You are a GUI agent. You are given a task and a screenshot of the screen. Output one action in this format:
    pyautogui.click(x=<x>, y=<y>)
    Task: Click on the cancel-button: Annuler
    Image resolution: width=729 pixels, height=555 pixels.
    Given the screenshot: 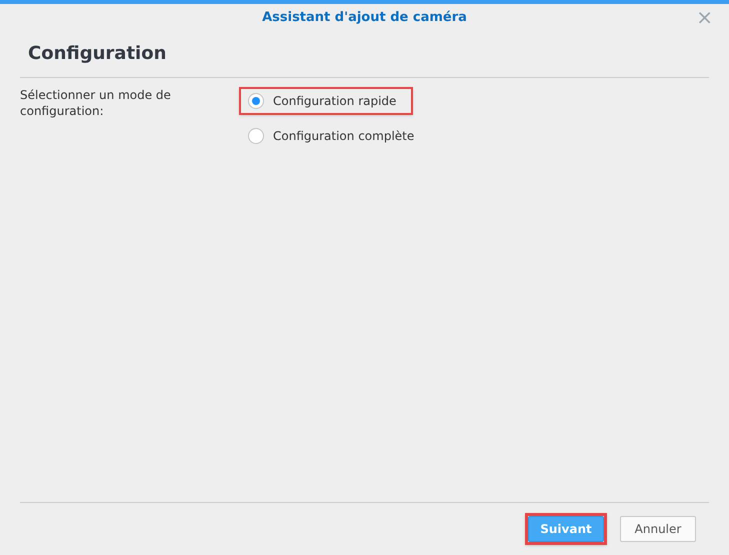 What is the action you would take?
    pyautogui.click(x=658, y=529)
    